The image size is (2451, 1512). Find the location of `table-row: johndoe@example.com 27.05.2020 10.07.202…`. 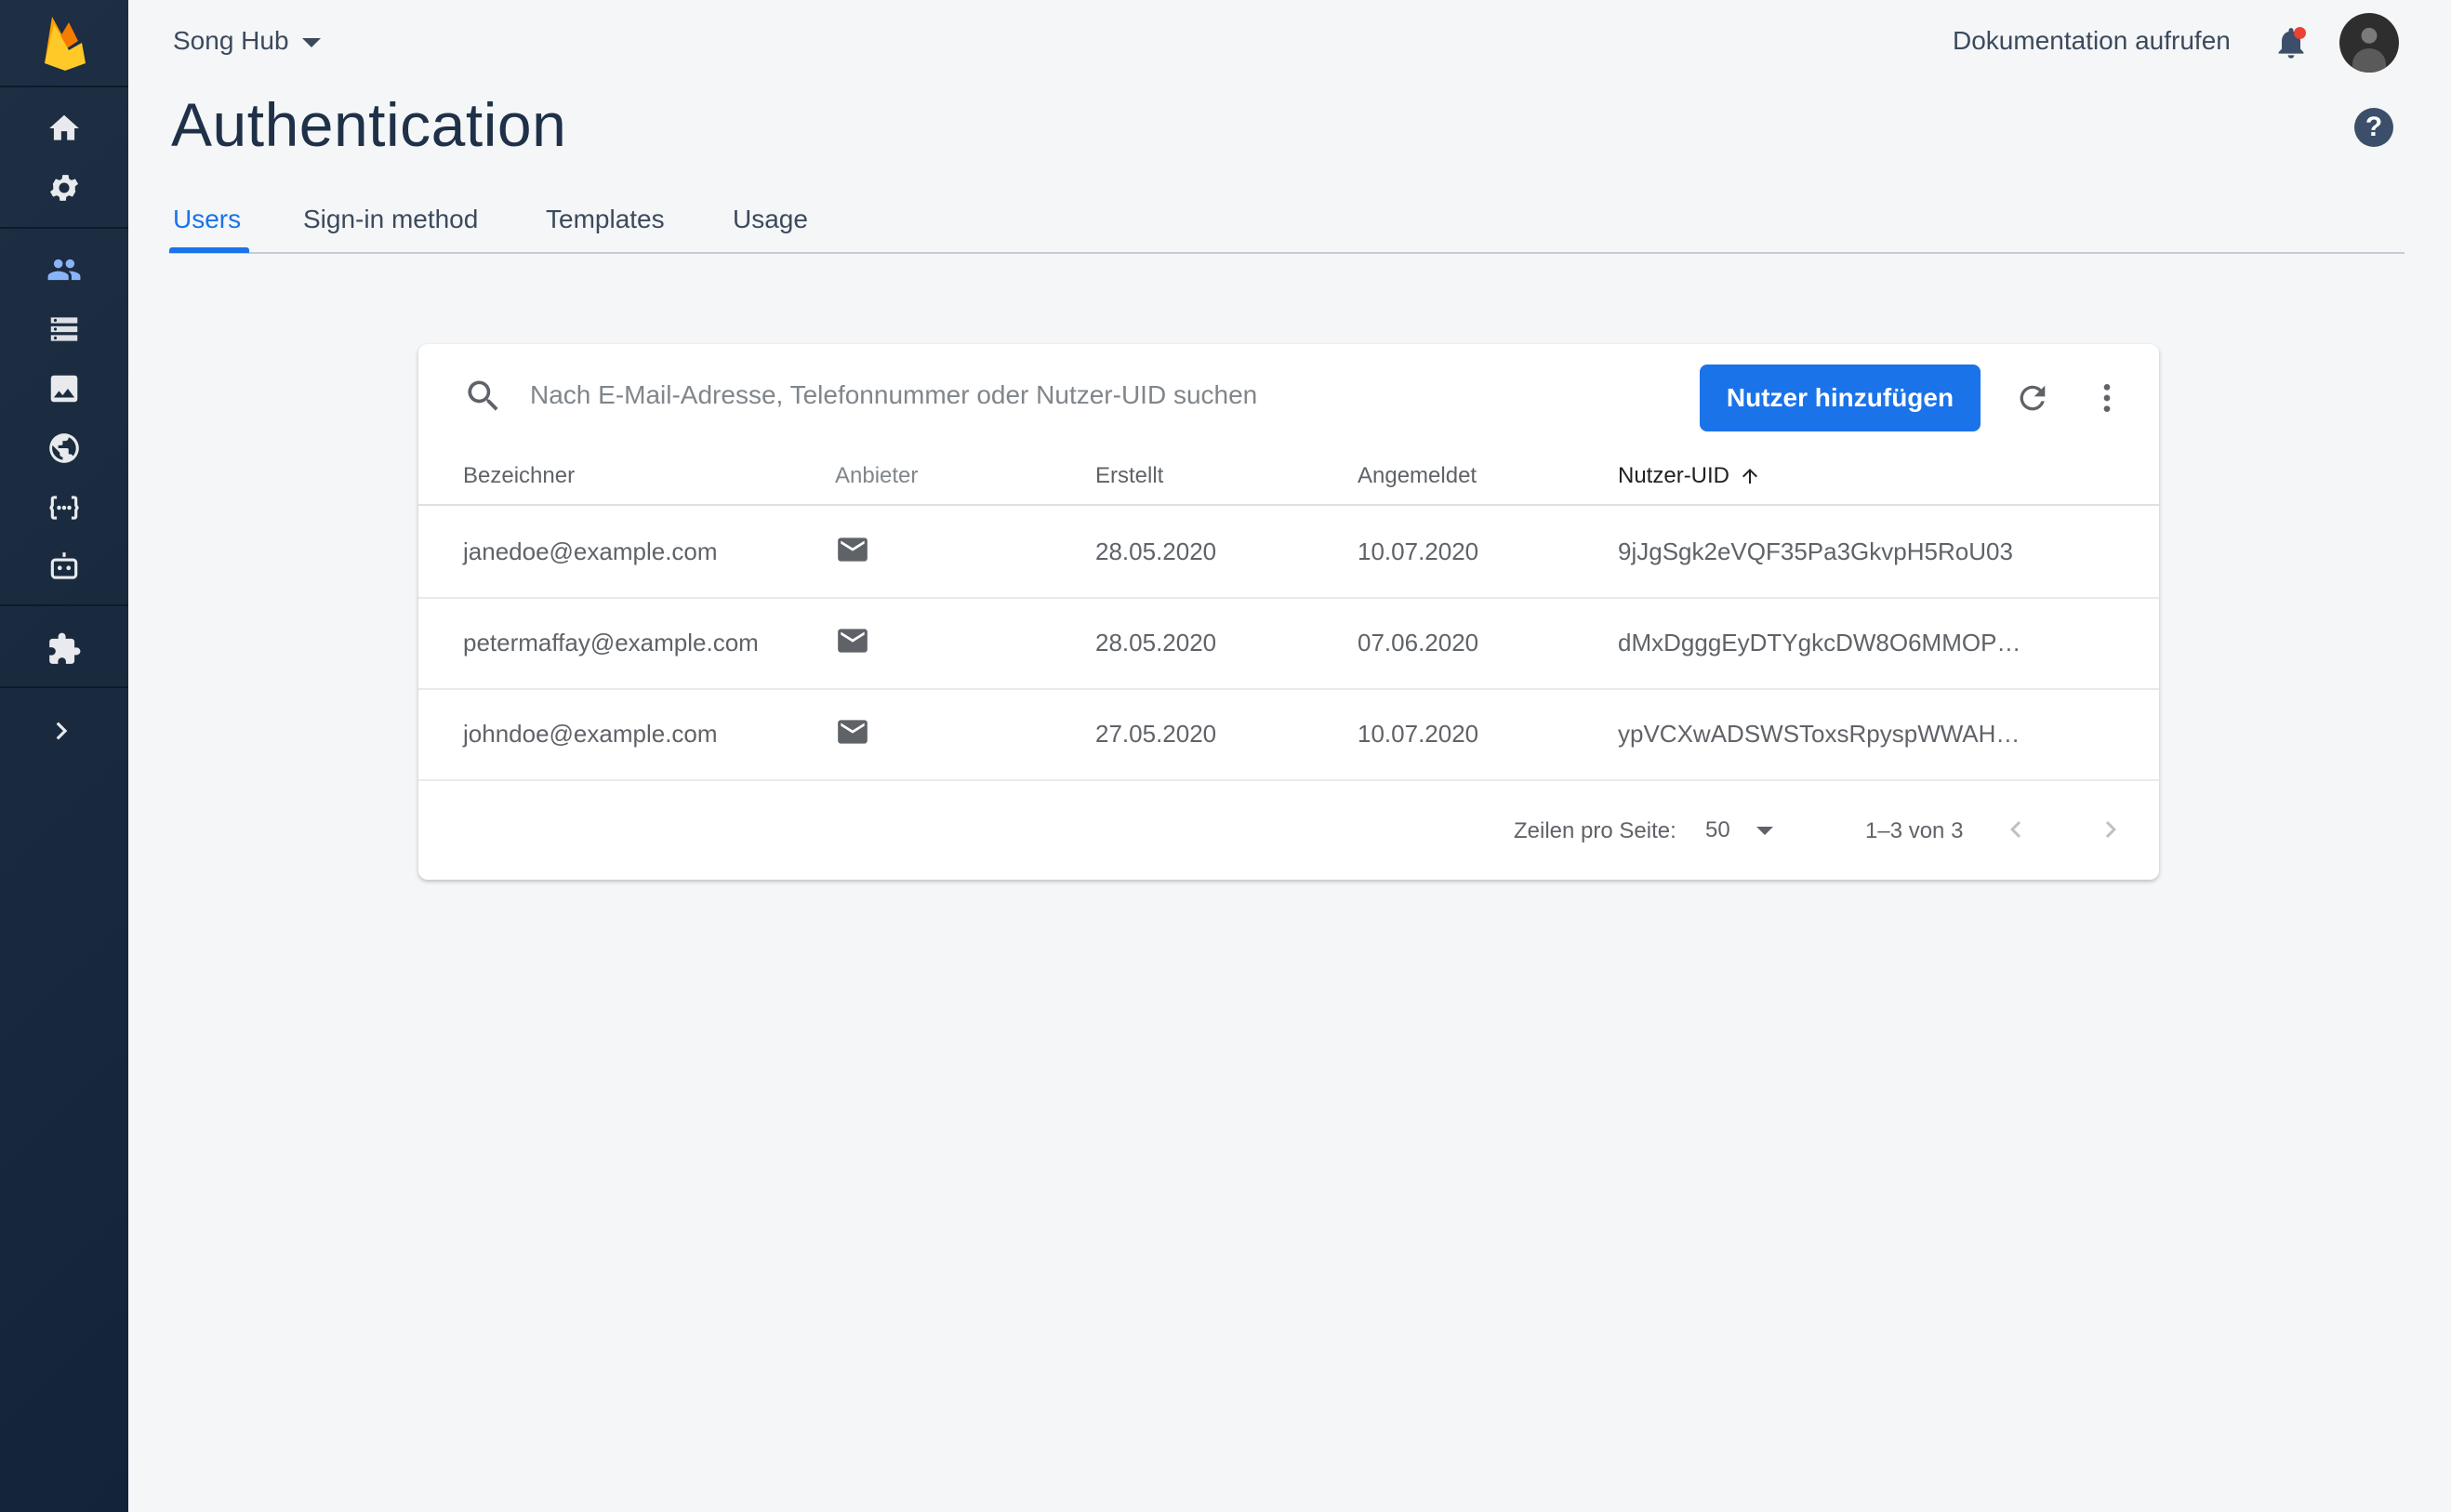

table-row: johndoe@example.com 27.05.2020 10.07.202… is located at coordinates (1289, 734).